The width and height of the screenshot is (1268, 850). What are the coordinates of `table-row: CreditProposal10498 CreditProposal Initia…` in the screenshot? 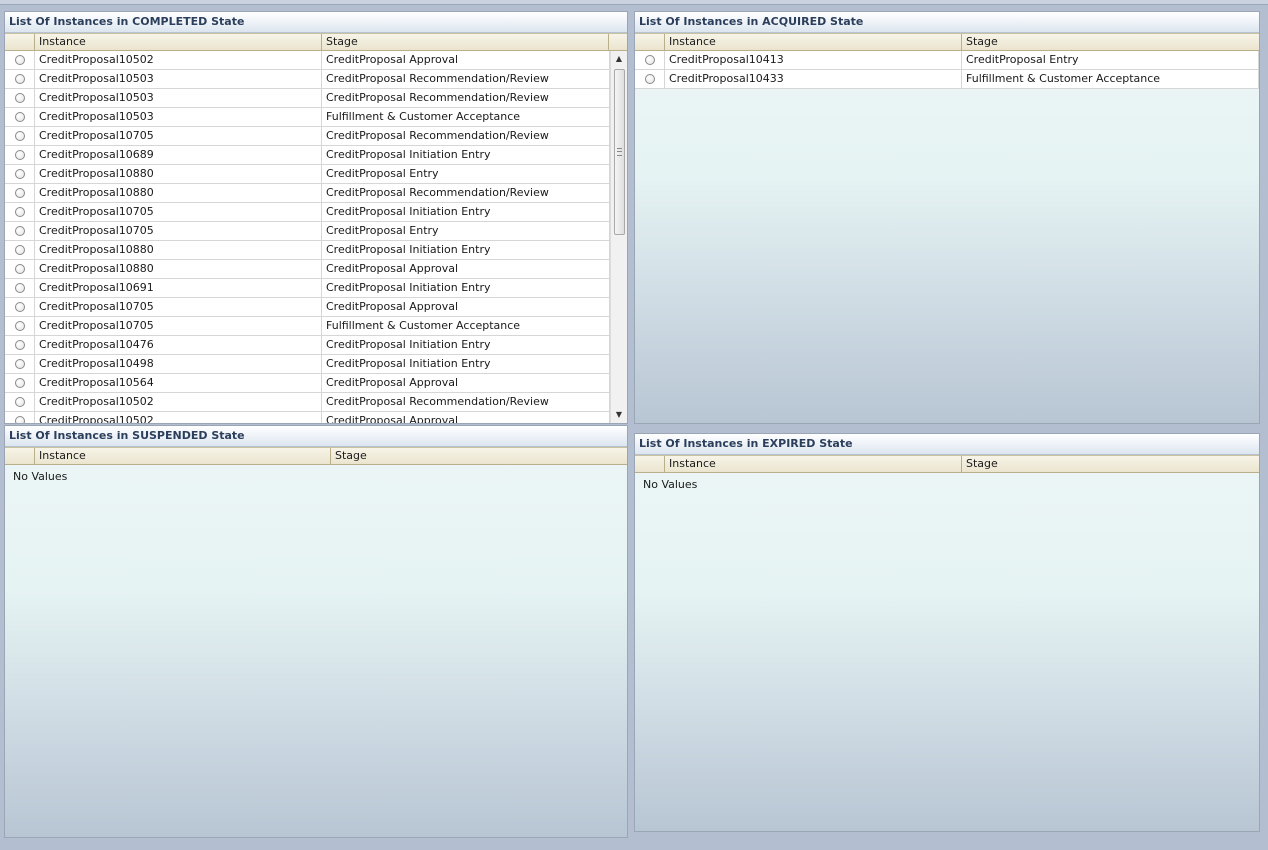 It's located at (307, 364).